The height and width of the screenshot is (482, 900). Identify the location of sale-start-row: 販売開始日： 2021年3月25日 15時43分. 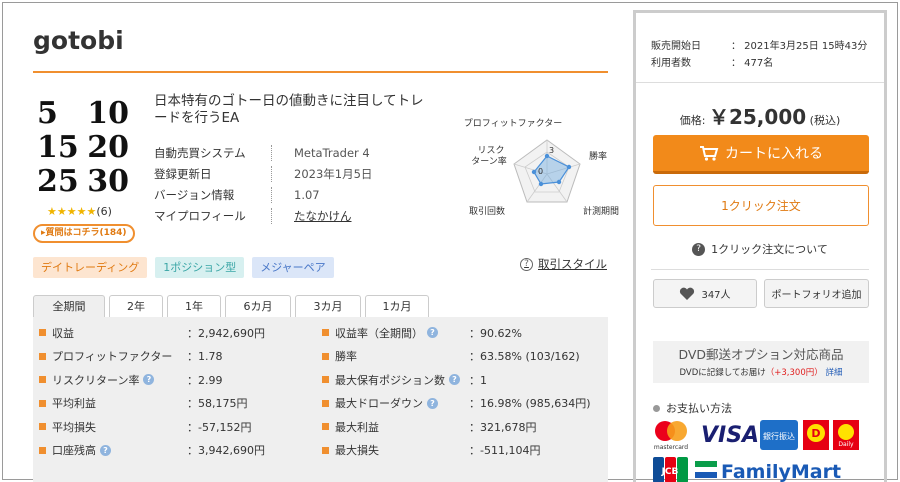
(759, 46).